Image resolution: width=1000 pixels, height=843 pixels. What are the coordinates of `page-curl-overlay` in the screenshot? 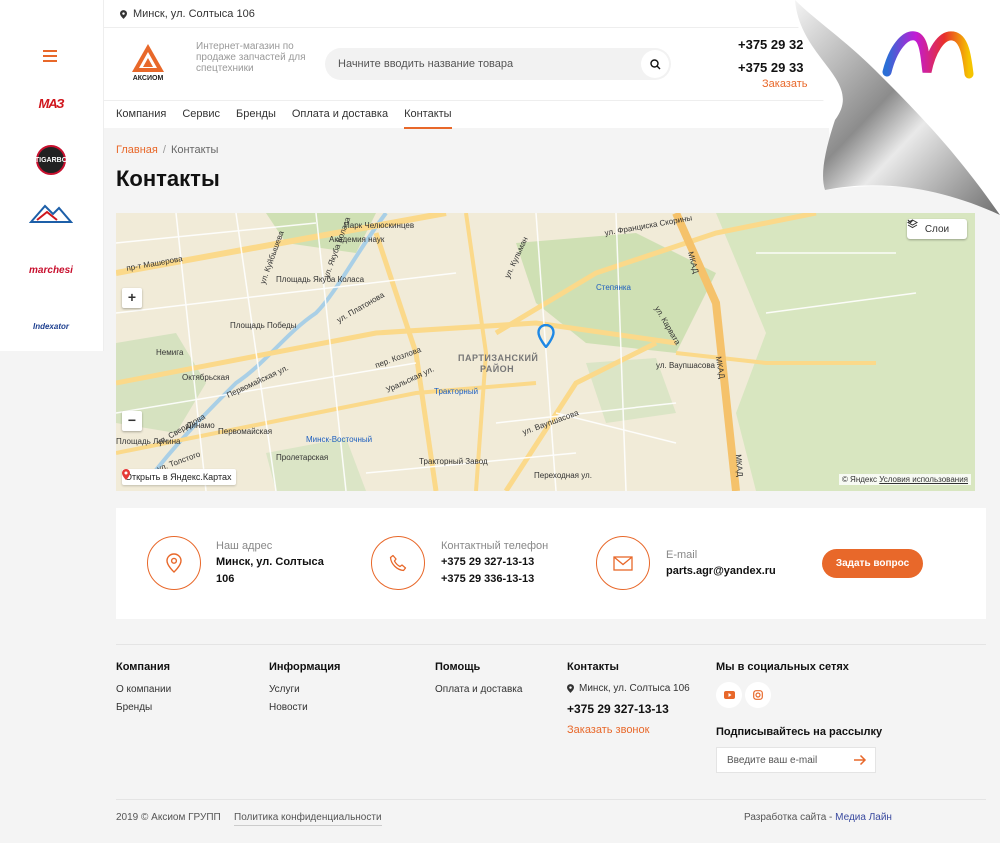 It's located at (897, 107).